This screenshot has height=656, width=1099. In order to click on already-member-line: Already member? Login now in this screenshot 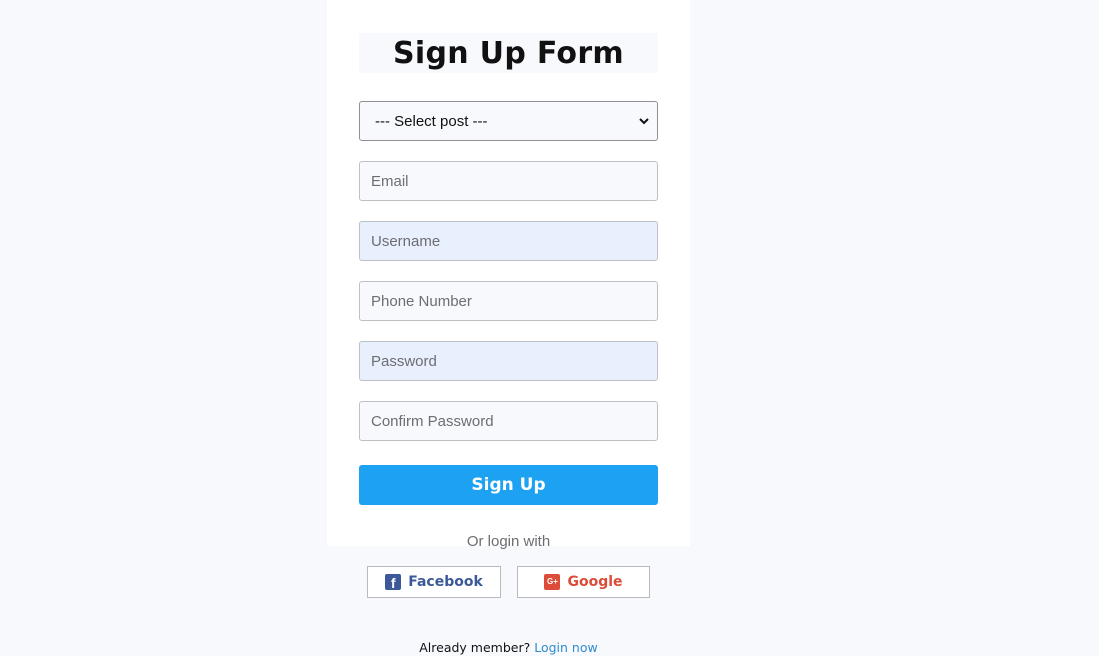, I will do `click(508, 647)`.